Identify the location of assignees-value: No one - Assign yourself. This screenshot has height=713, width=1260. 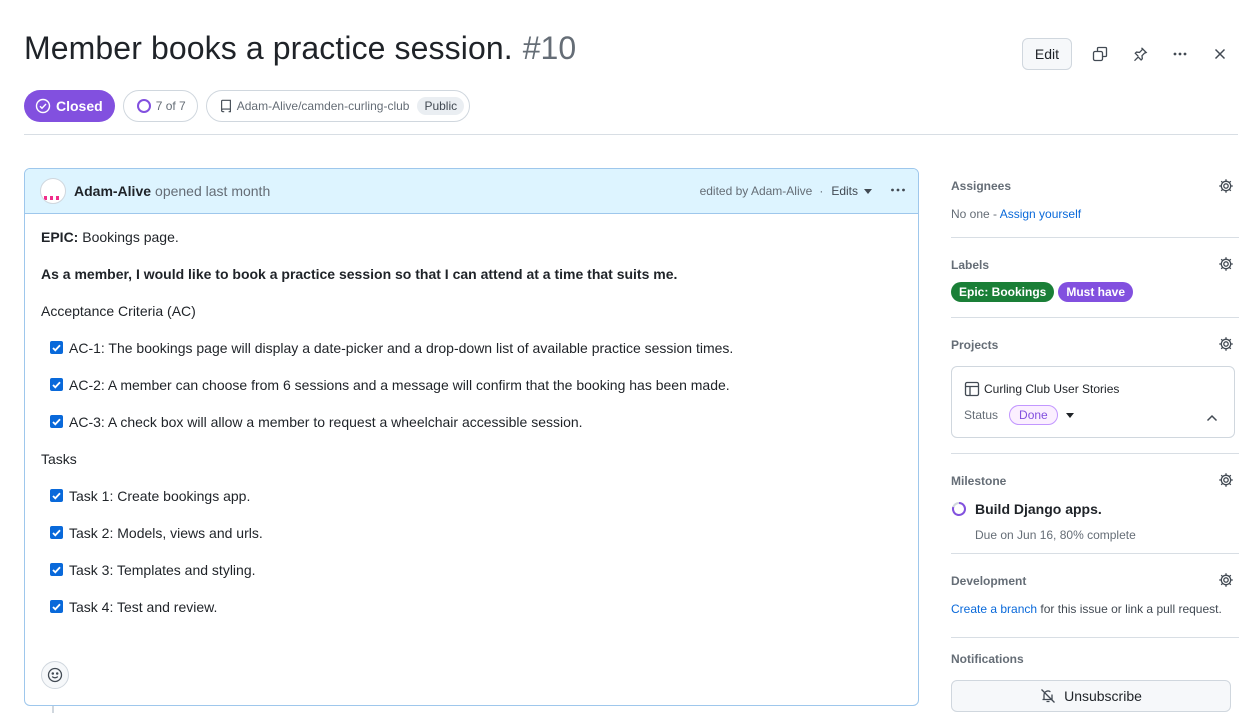
(1016, 214).